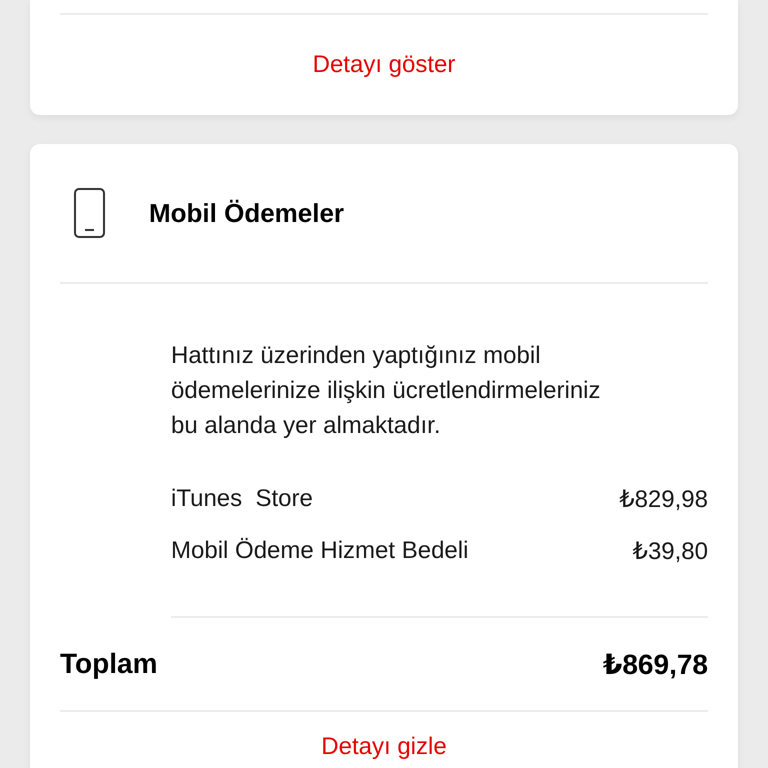 Image resolution: width=768 pixels, height=768 pixels. What do you see at coordinates (655, 664) in the screenshot?
I see `total-amount: ₺869,78` at bounding box center [655, 664].